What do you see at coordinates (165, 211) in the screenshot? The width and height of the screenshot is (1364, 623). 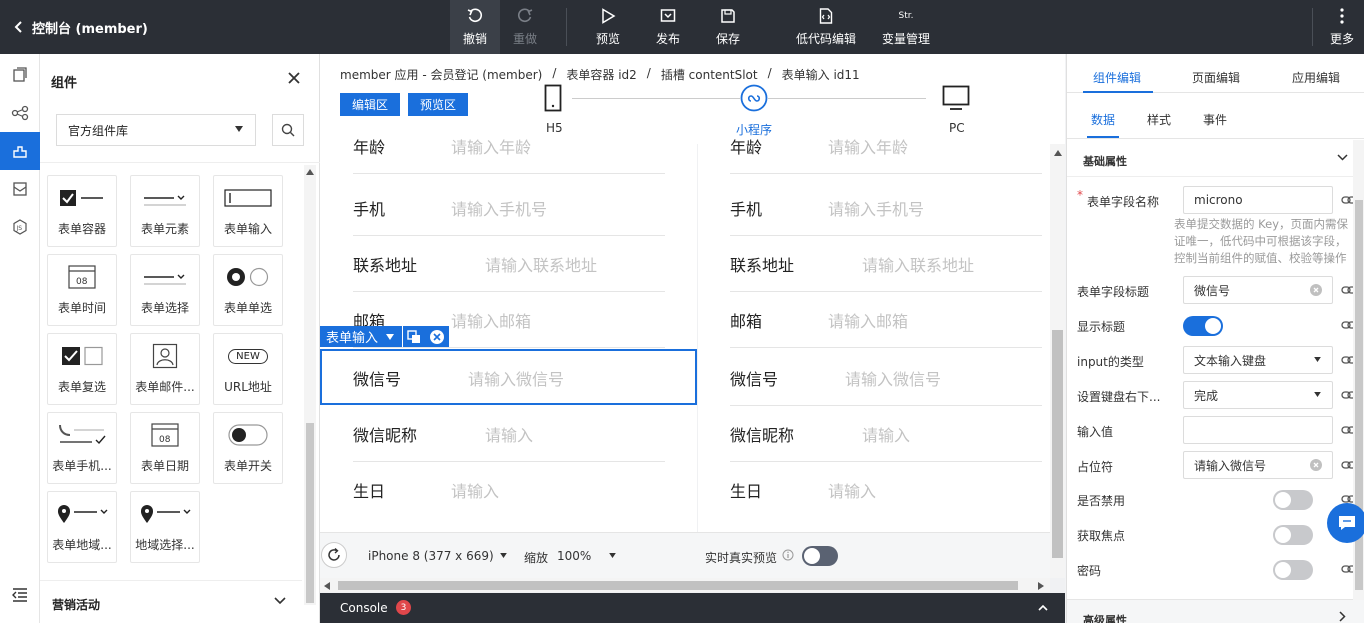 I see `card-form-element: 表单元素` at bounding box center [165, 211].